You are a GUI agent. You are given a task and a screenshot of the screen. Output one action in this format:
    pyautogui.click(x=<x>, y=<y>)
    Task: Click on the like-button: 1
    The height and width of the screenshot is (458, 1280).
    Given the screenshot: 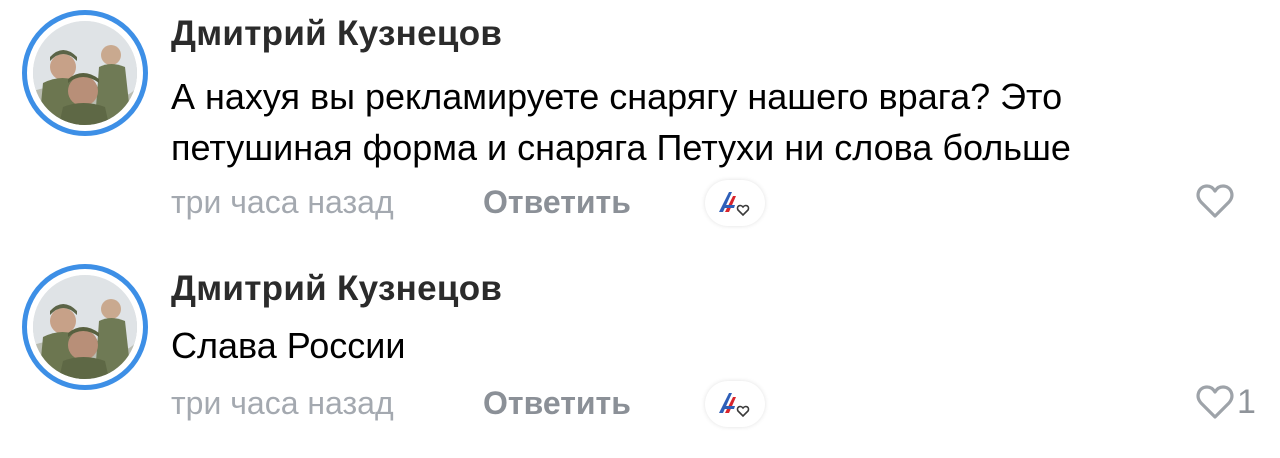 What is the action you would take?
    pyautogui.click(x=1225, y=403)
    